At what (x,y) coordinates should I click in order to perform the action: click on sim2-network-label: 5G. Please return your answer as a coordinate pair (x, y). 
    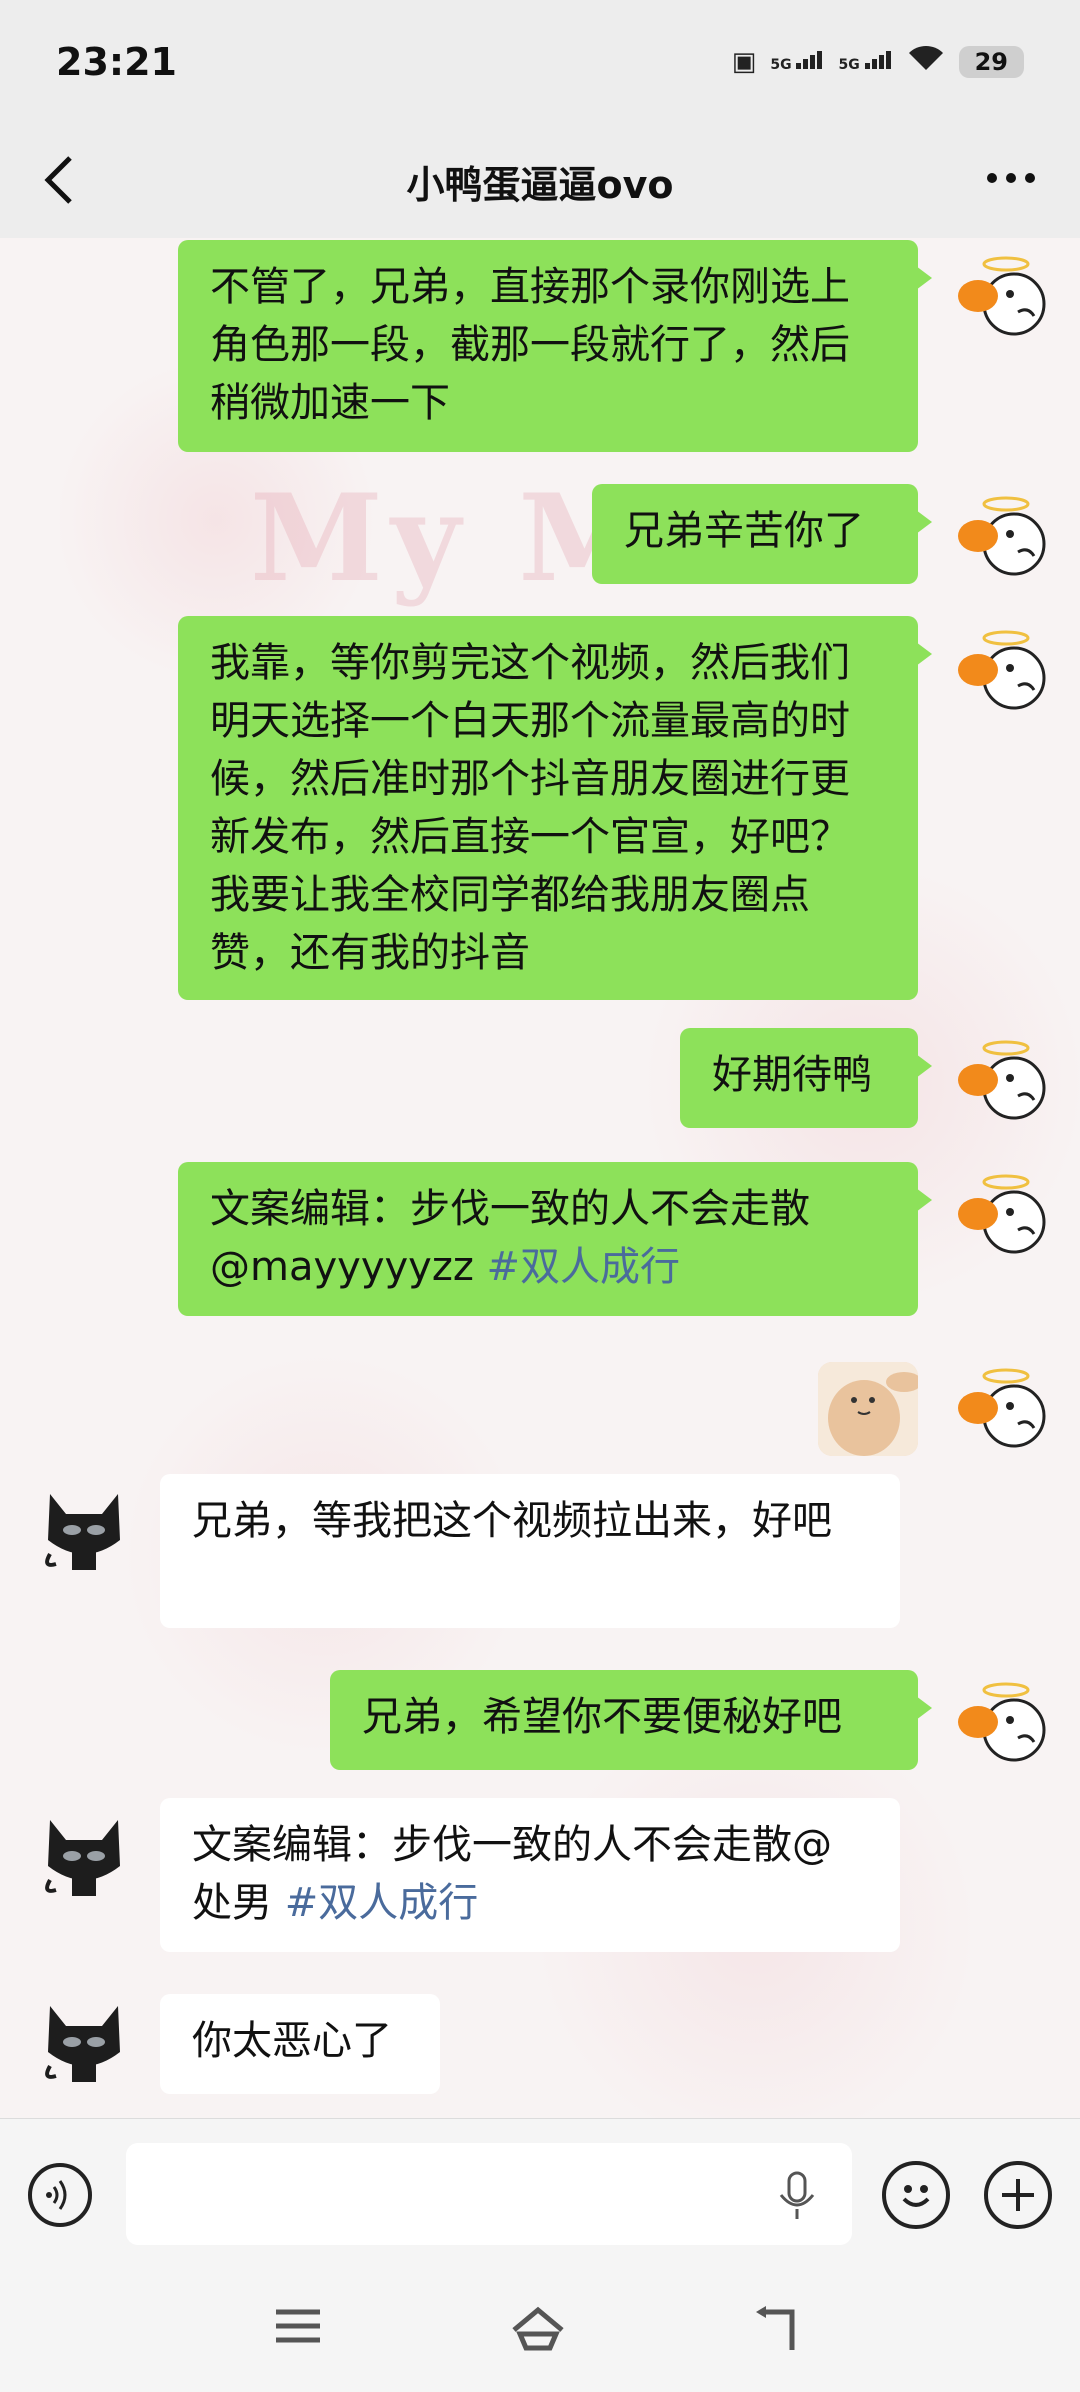
    Looking at the image, I should click on (849, 65).